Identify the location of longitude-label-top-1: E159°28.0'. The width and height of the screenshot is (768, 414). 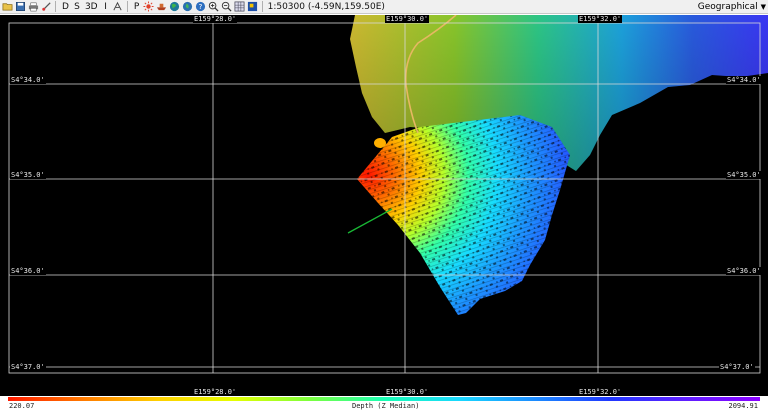
(215, 19).